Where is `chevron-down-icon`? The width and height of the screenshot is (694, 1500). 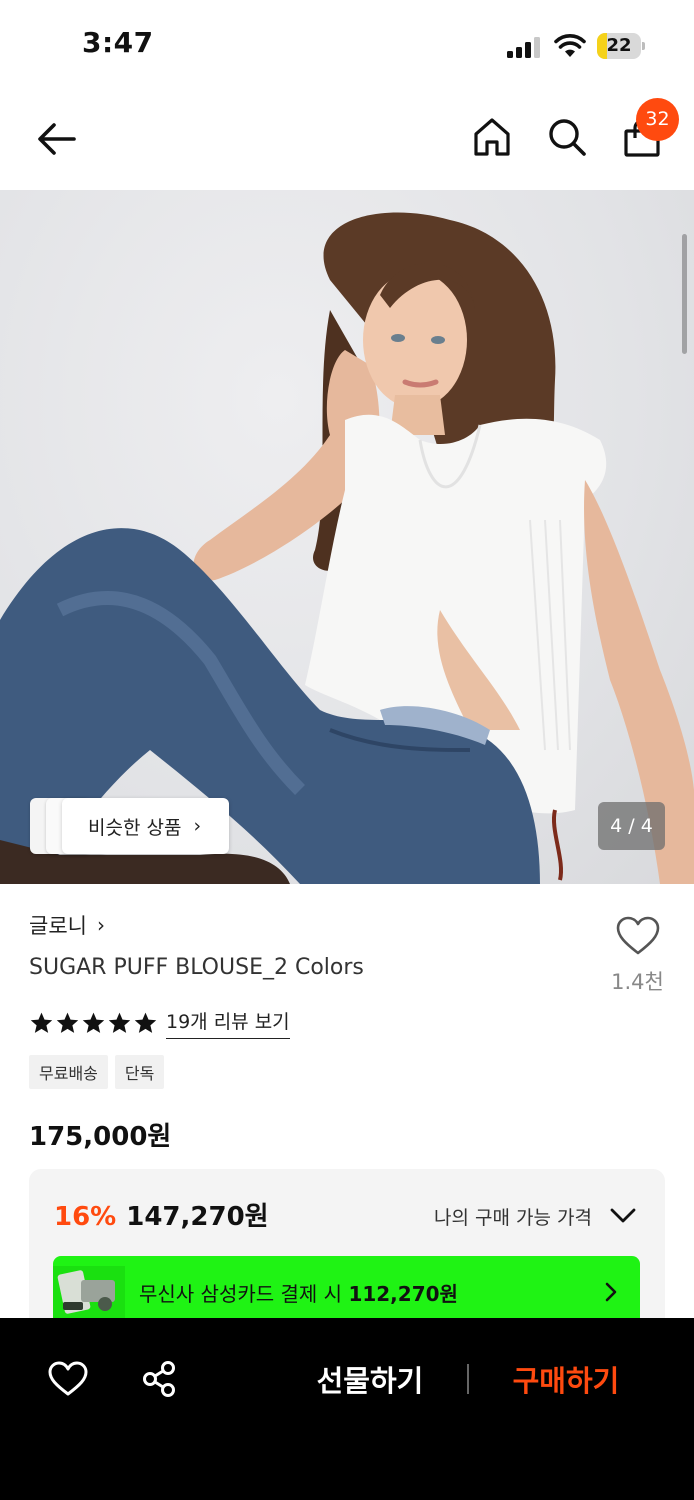
chevron-down-icon is located at coordinates (623, 1215).